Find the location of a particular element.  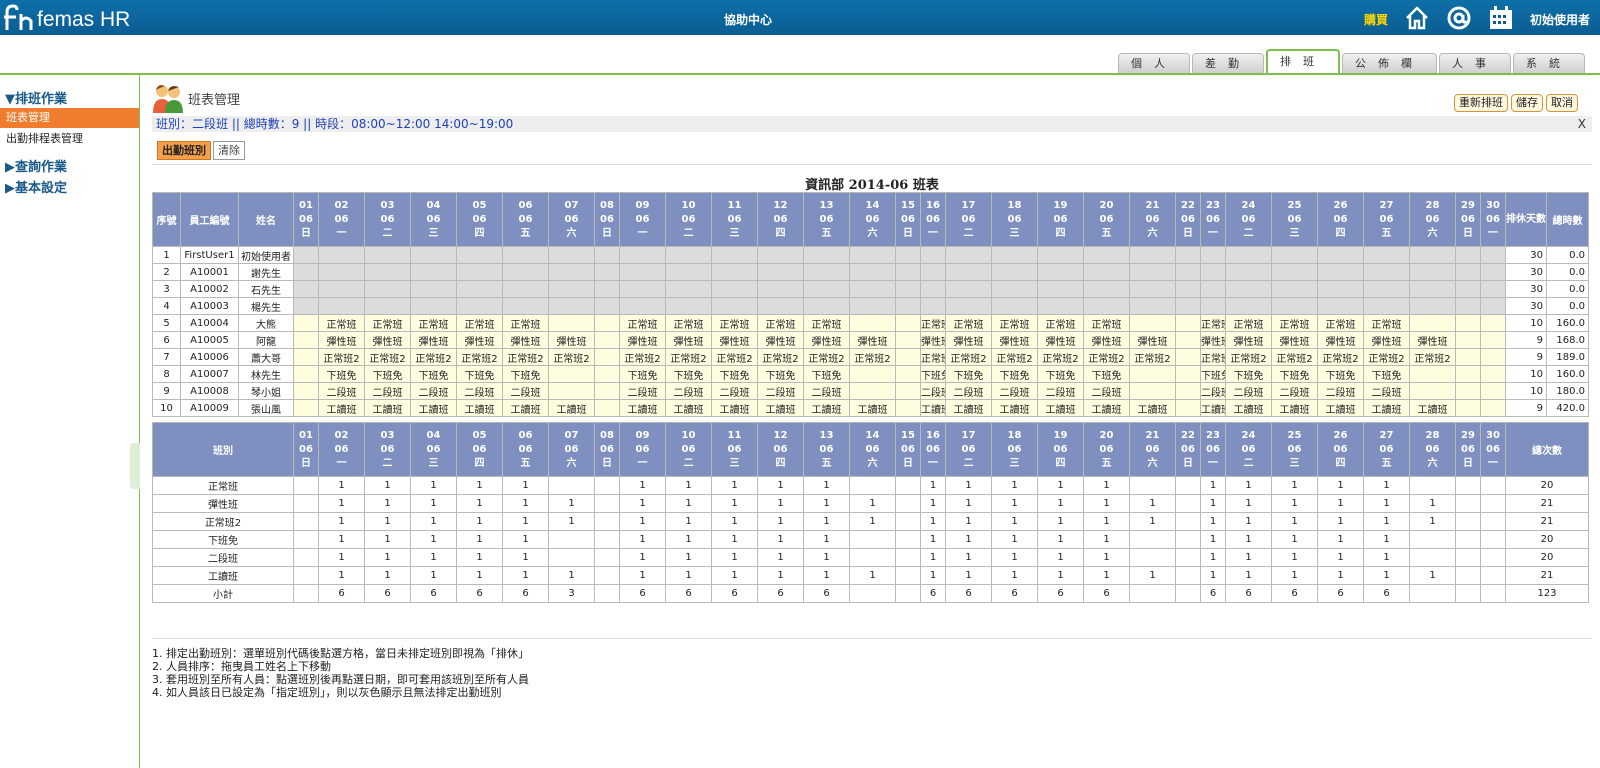

day-header: 26 06 四 is located at coordinates (1340, 219).